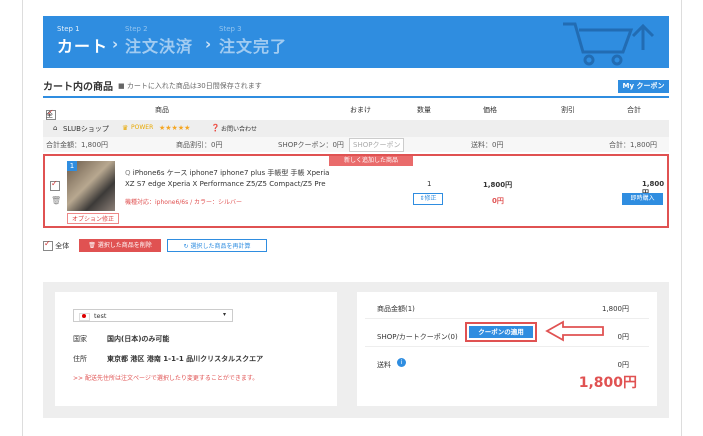 This screenshot has height=436, width=703. What do you see at coordinates (125, 128) in the screenshot?
I see `crown-icon: ♛` at bounding box center [125, 128].